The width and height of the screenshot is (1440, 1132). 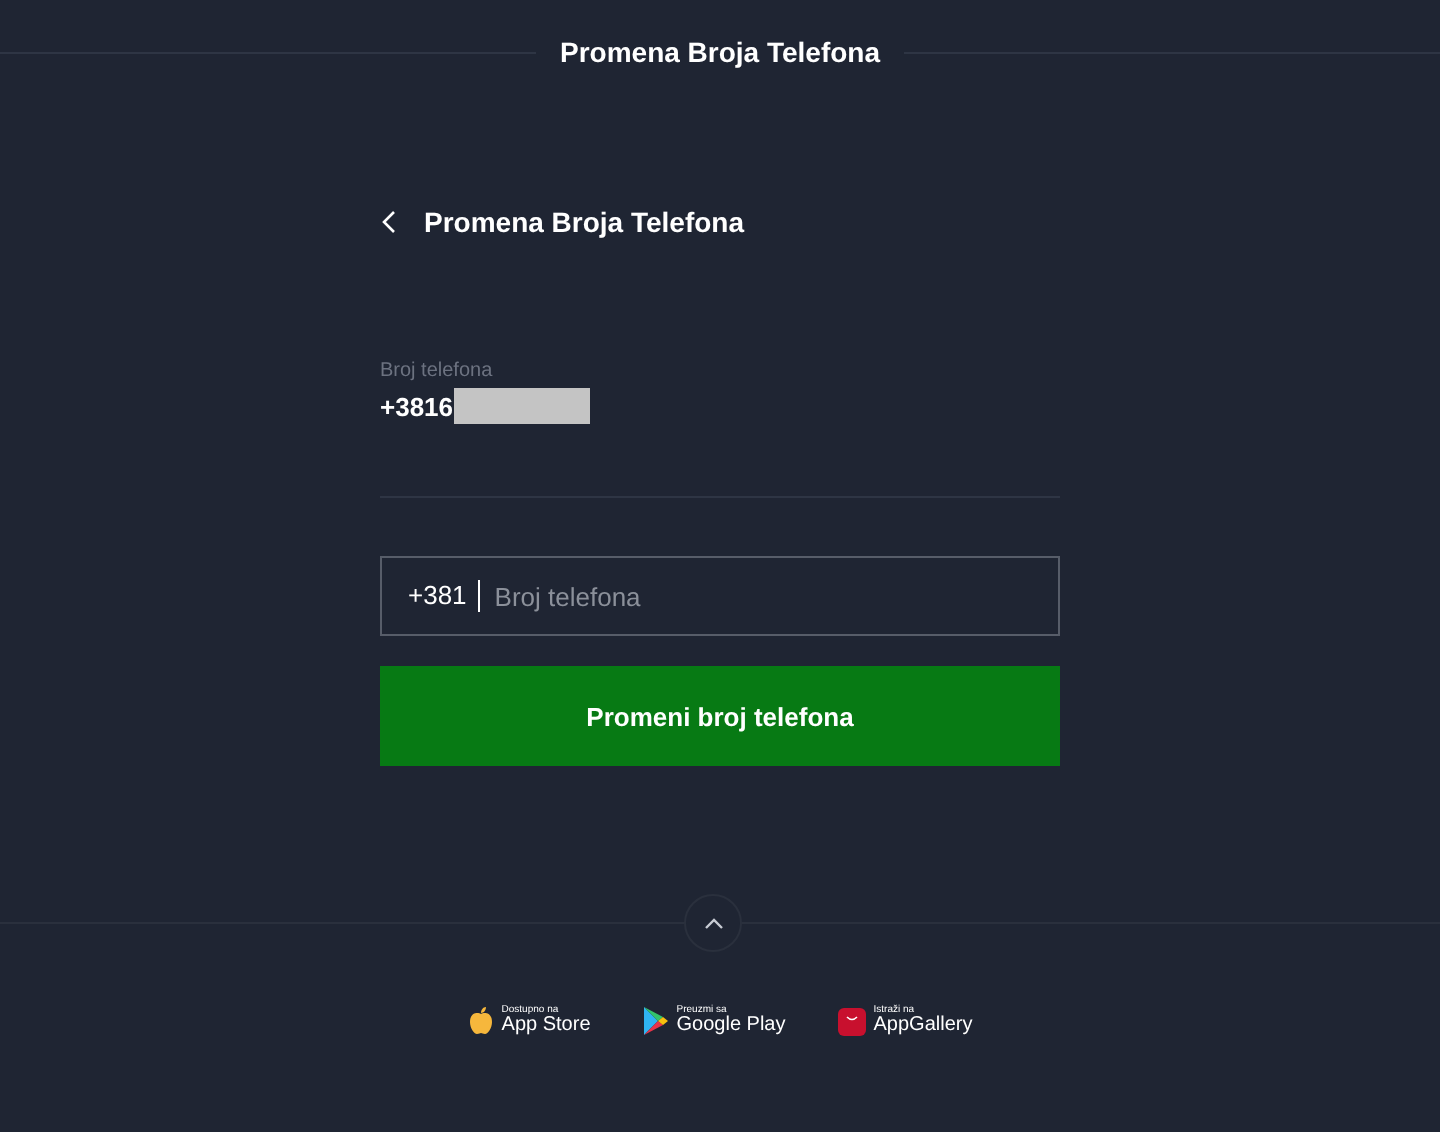 I want to click on phone-number: +3816, so click(x=417, y=406).